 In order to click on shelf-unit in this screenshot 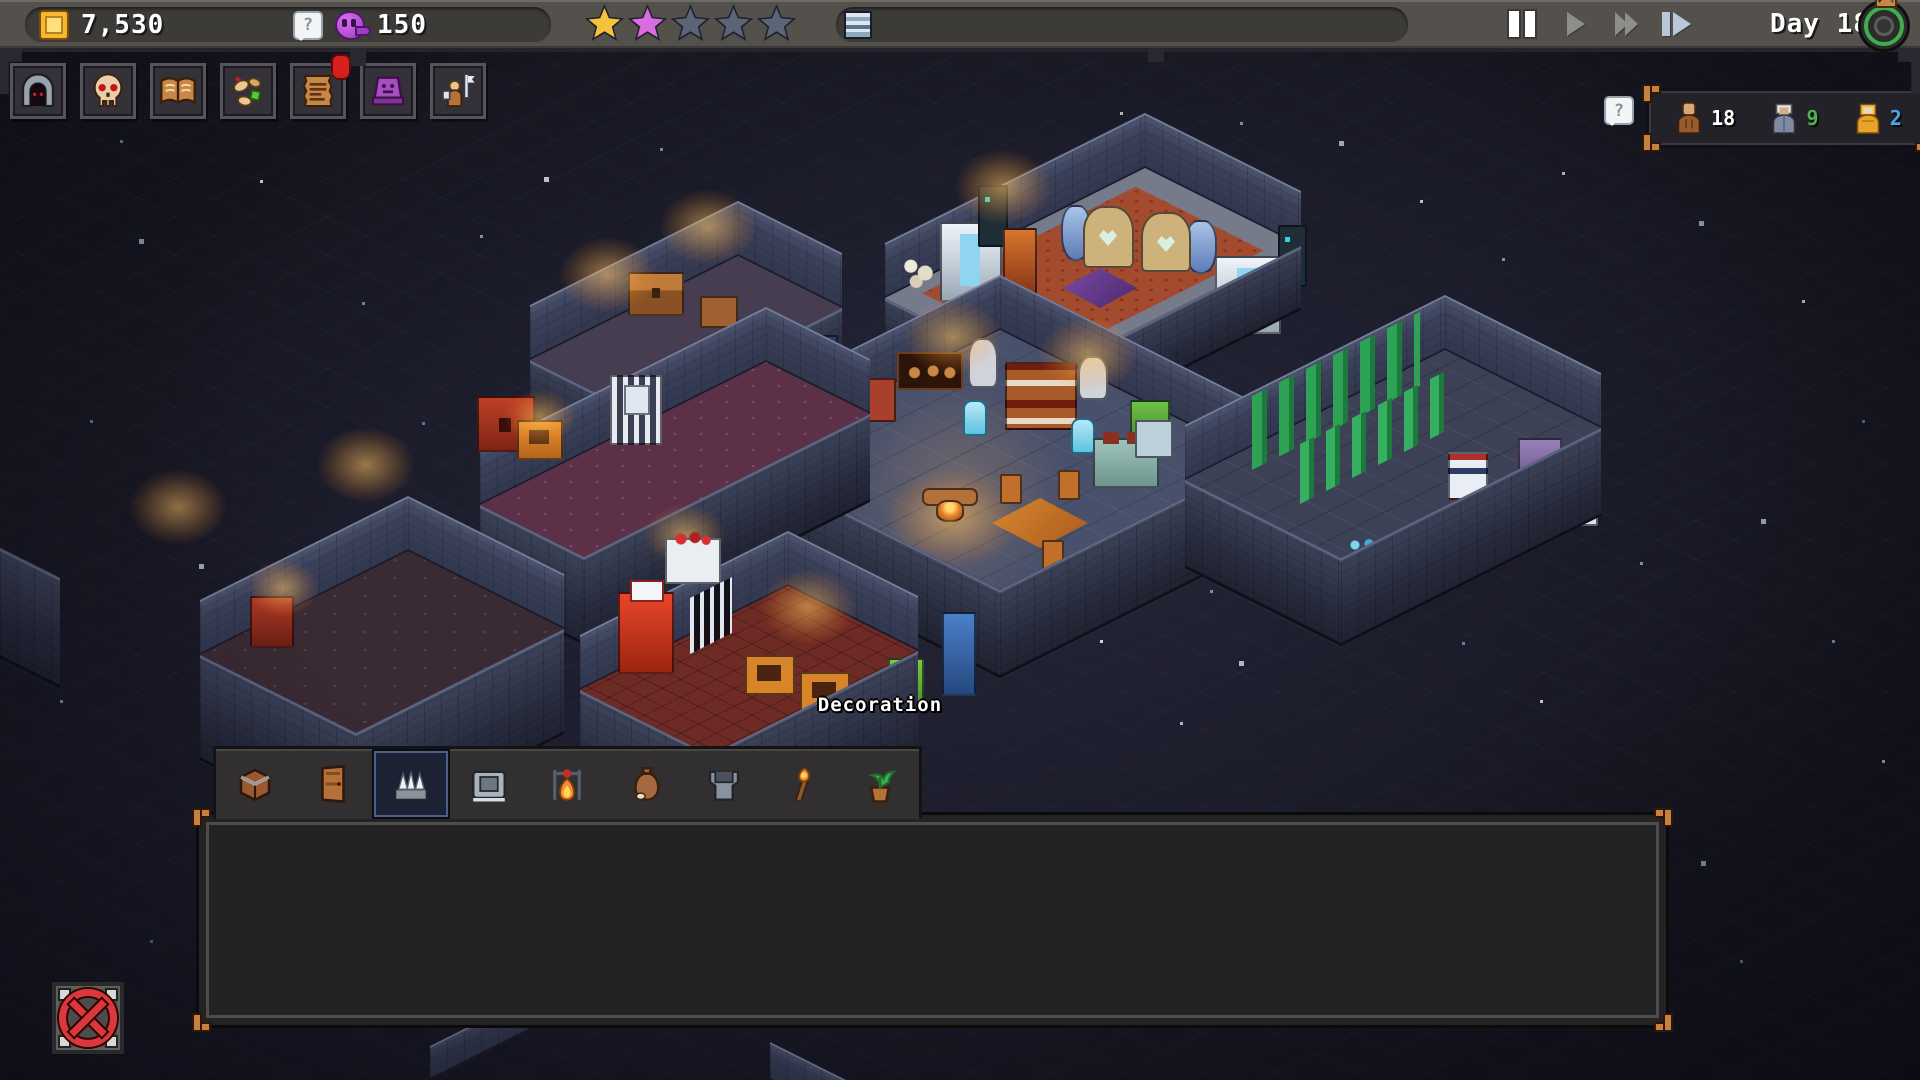, I will do `click(1041, 396)`.